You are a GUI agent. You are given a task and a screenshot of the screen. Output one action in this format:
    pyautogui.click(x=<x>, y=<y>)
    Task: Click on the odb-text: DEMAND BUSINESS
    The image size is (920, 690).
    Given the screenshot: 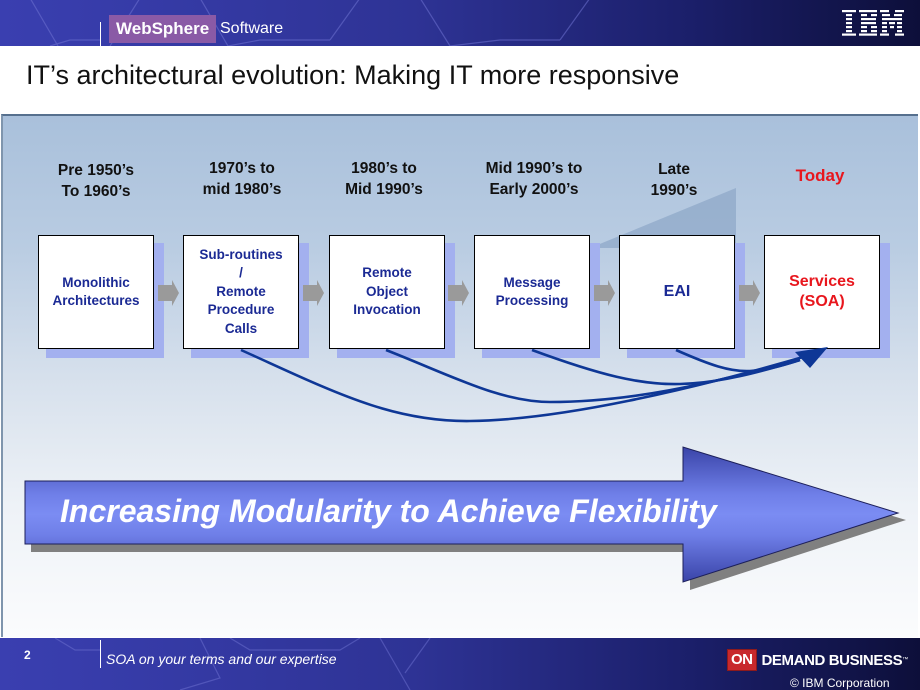 What is the action you would take?
    pyautogui.click(x=832, y=660)
    